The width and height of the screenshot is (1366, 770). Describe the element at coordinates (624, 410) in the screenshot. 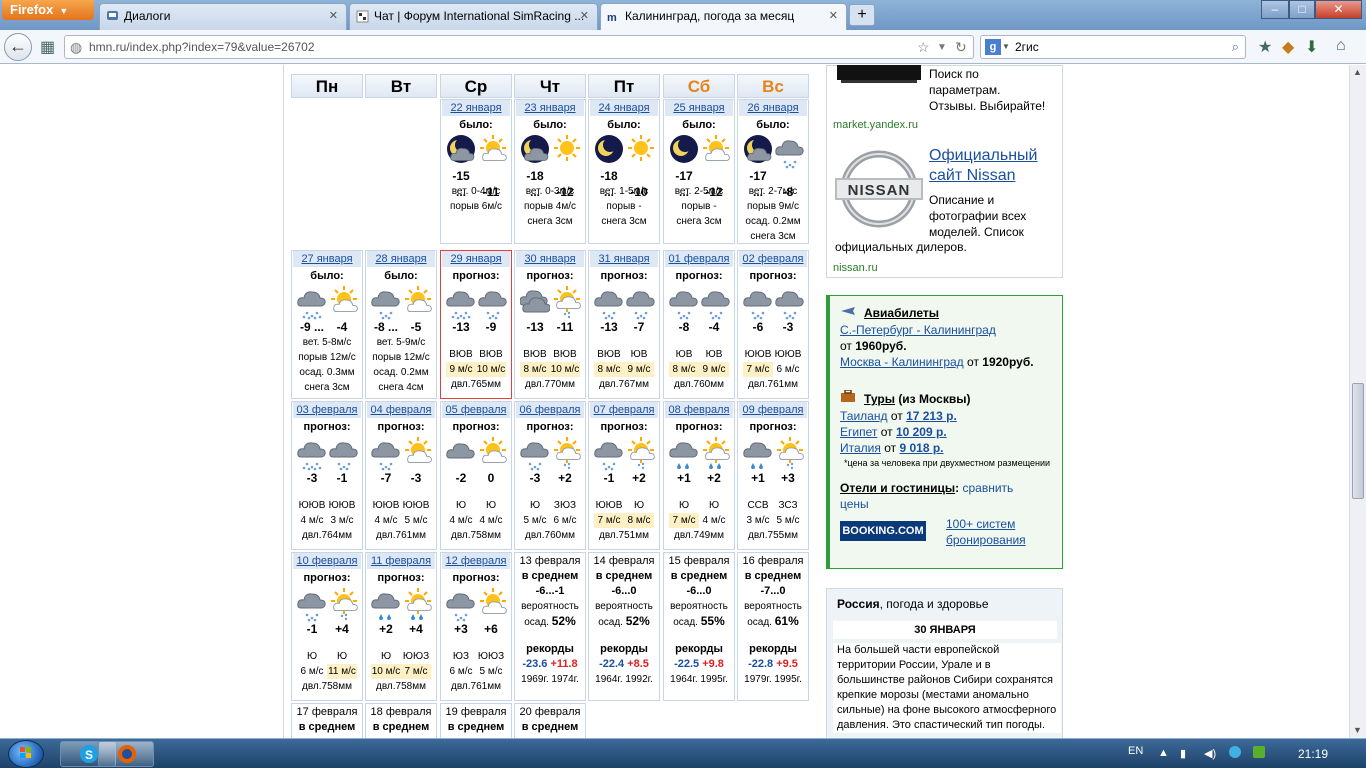

I see `day-date-link: 07 февраля` at that location.